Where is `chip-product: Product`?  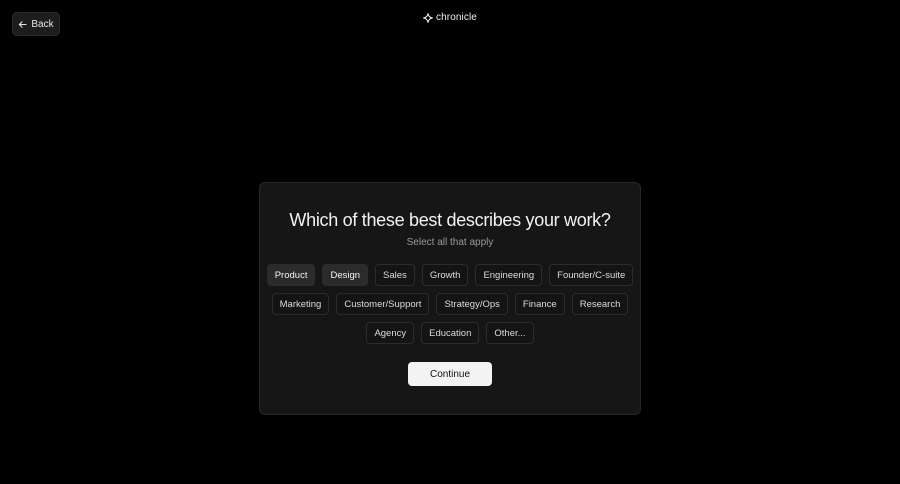
chip-product: Product is located at coordinates (291, 275).